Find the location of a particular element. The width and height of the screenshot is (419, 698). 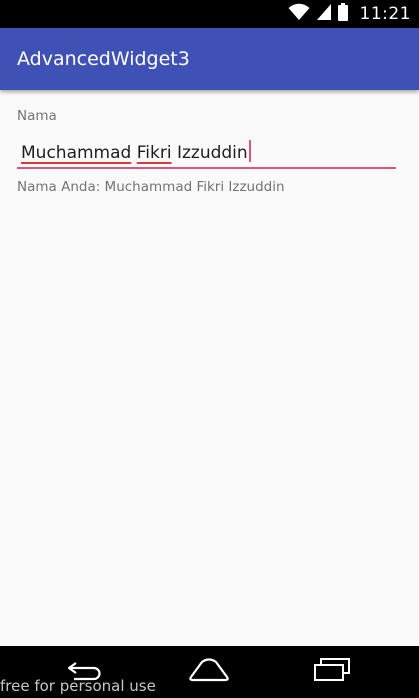

name-field-label: Nama is located at coordinates (37, 116).